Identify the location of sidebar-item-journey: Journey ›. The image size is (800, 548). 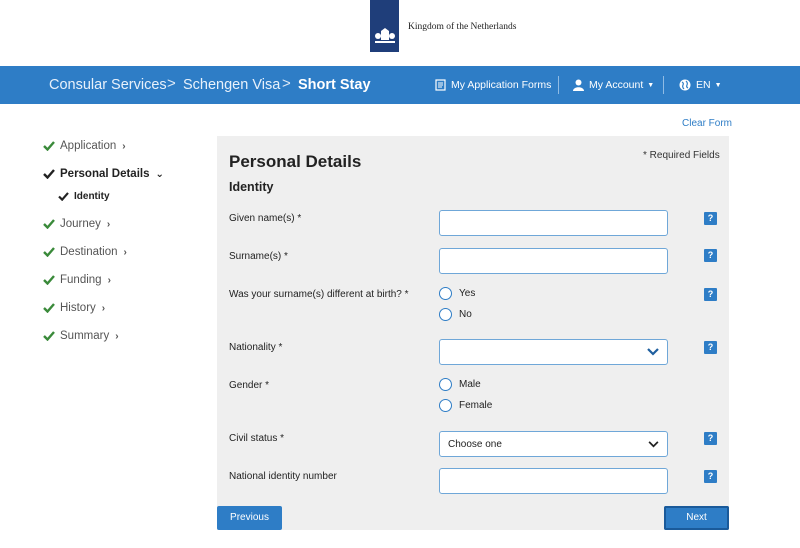
(76, 224).